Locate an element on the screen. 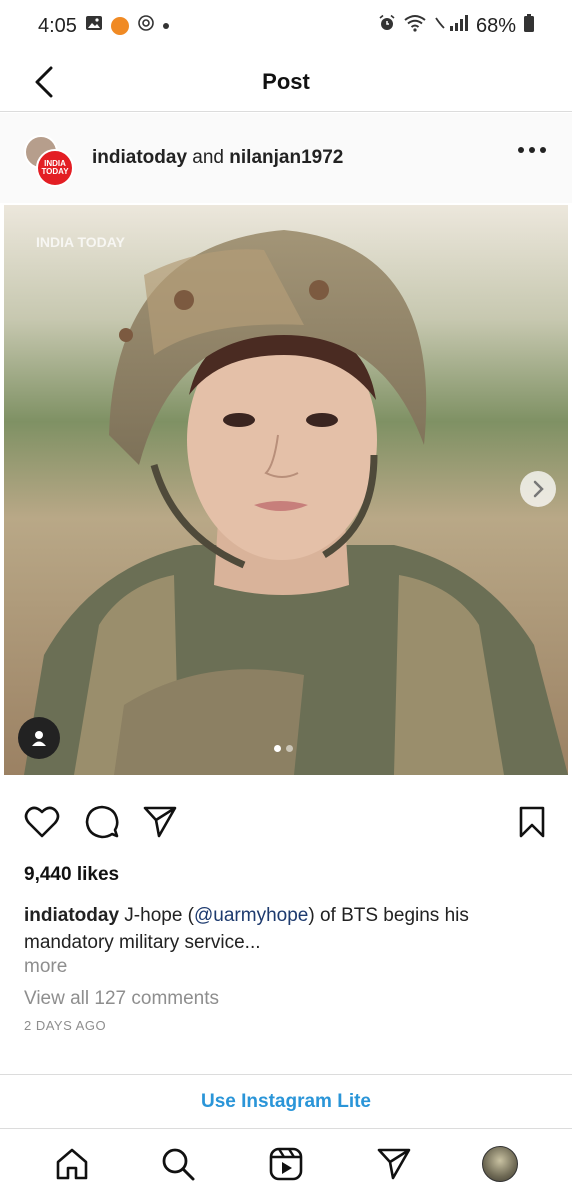 The height and width of the screenshot is (1200, 572). carousel-dot-active is located at coordinates (277, 748).